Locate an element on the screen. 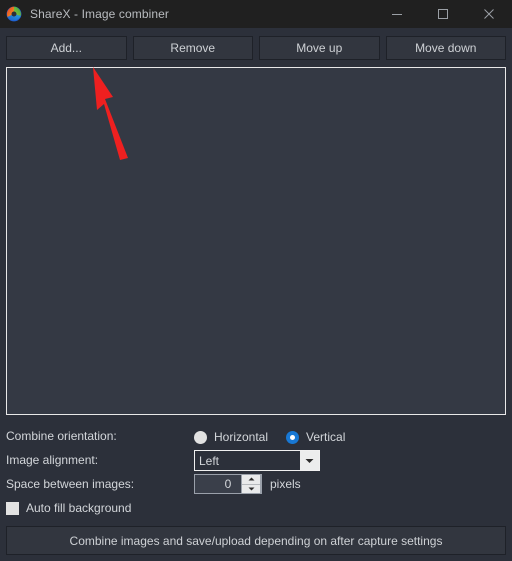 This screenshot has height=561, width=512. spinner-down-icon is located at coordinates (251, 489).